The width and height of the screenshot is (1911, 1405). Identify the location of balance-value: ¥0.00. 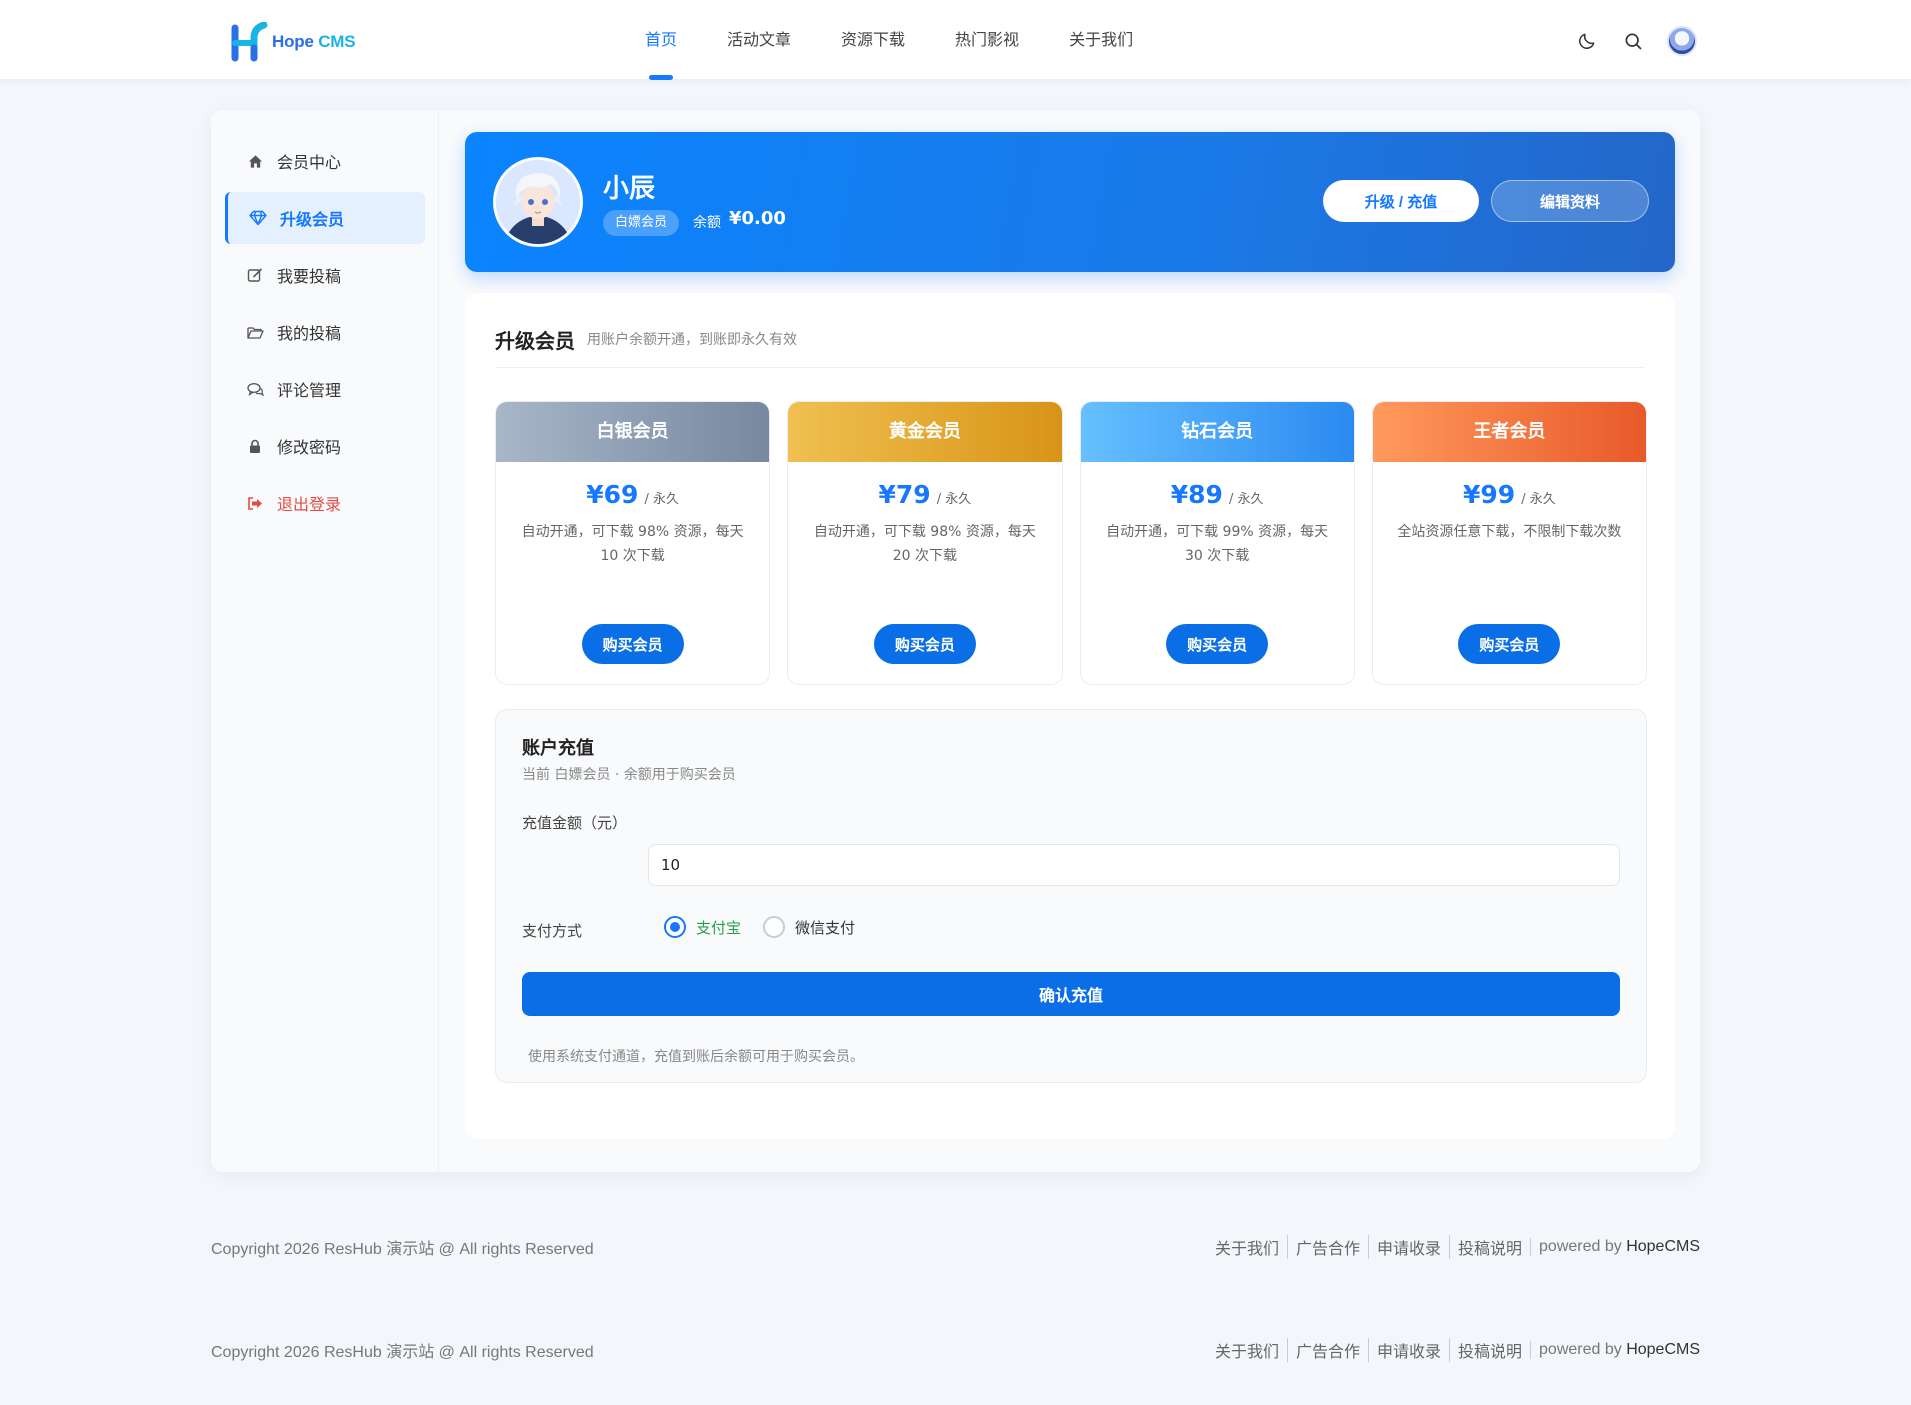
(757, 218).